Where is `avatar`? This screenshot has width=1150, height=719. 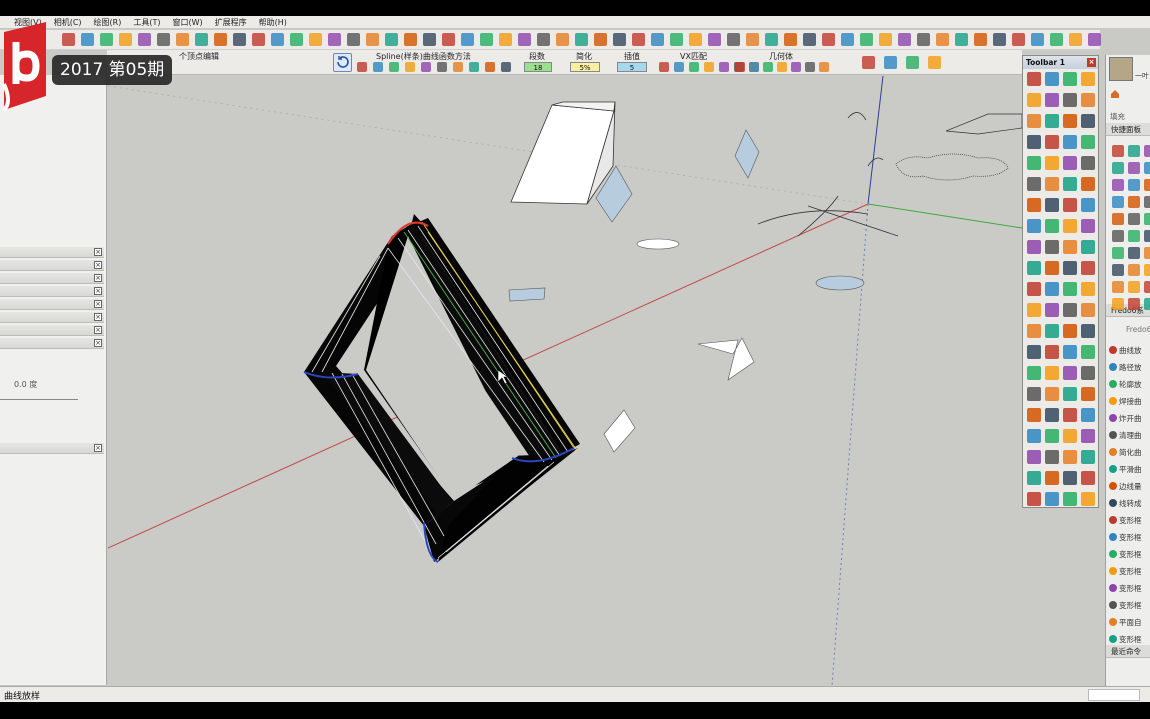 avatar is located at coordinates (1121, 69).